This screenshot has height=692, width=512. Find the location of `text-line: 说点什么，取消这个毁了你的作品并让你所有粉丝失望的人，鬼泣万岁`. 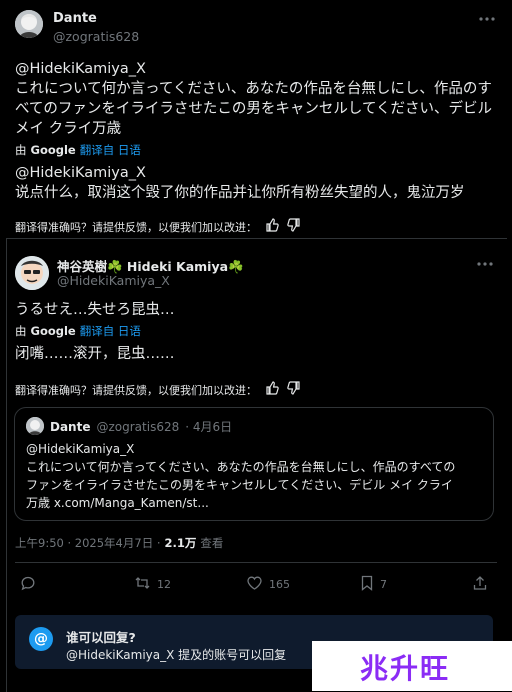

text-line: 说点什么，取消这个毁了你的作品并让你所有粉丝失望的人，鬼泣万岁 is located at coordinates (240, 193).